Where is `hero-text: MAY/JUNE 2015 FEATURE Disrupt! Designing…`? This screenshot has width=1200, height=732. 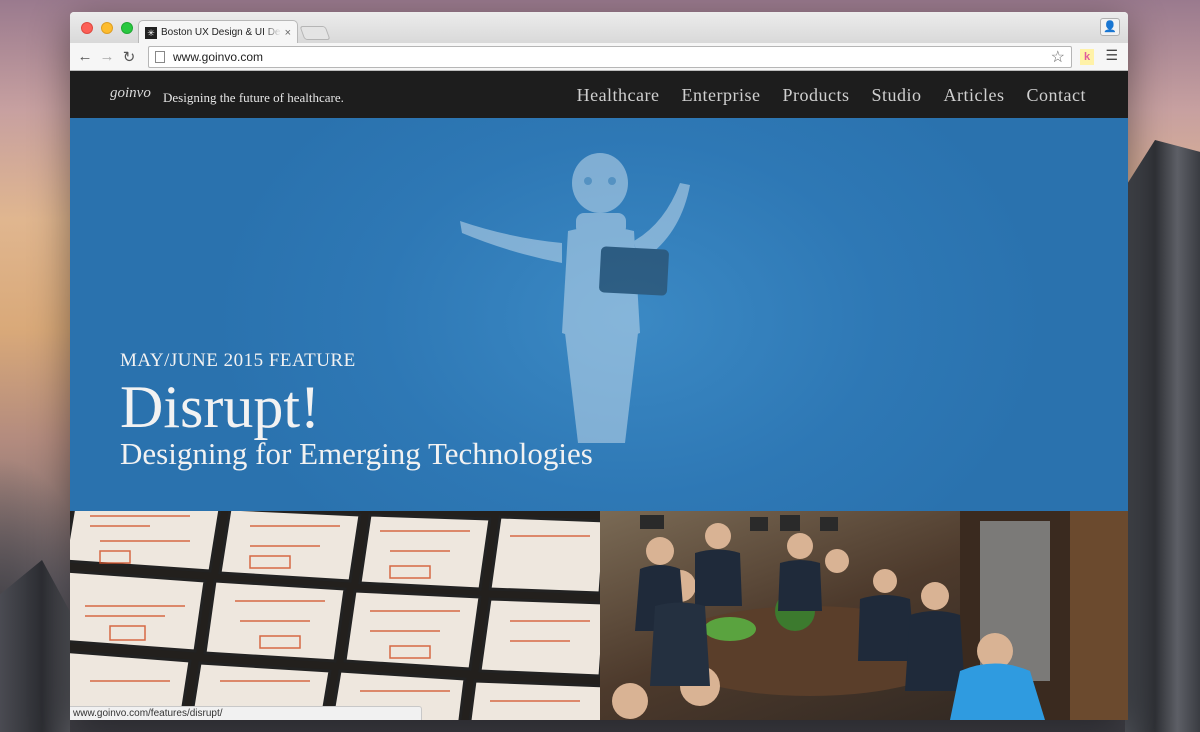 hero-text: MAY/JUNE 2015 FEATURE Disrupt! Designing… is located at coordinates (356, 411).